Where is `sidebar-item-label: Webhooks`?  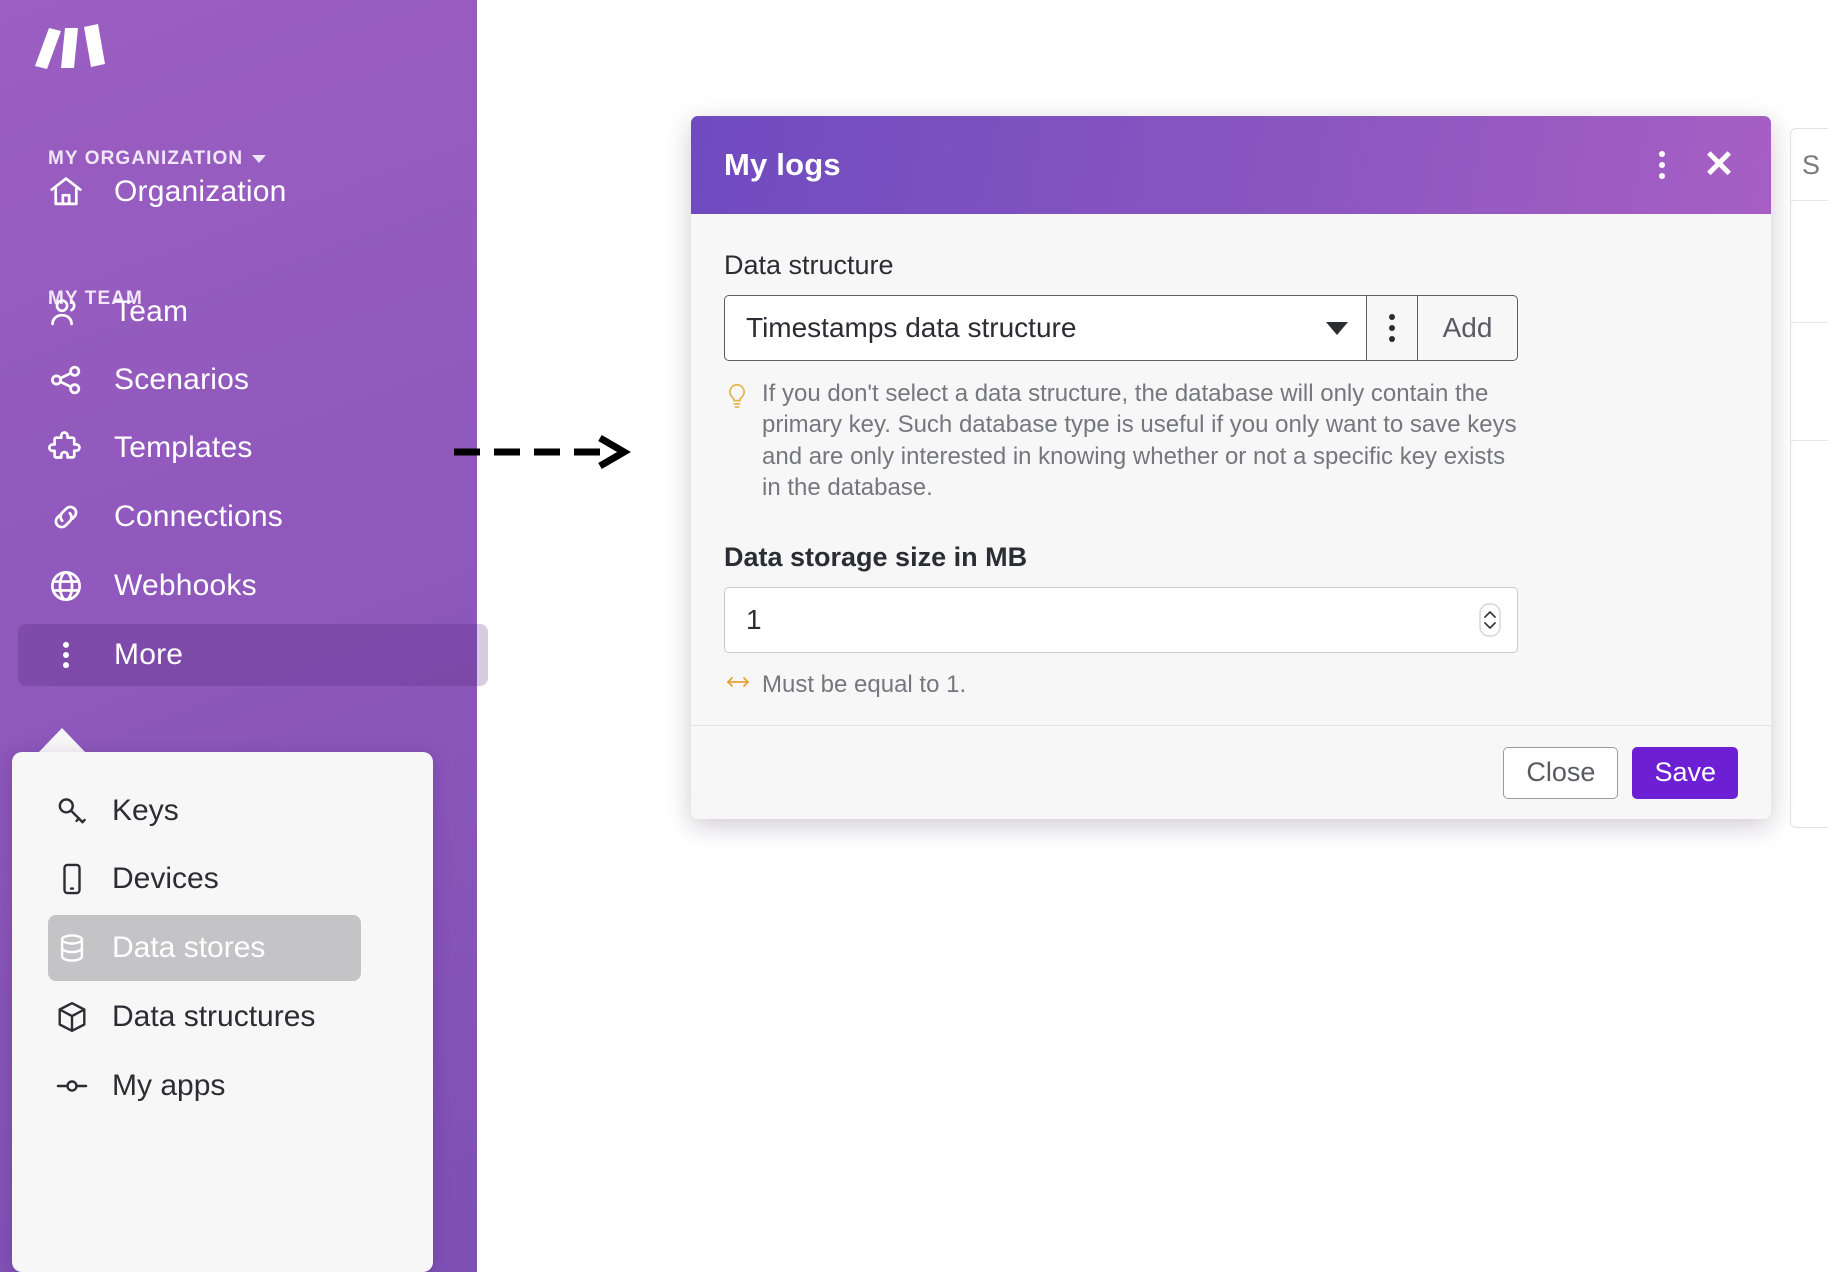
sidebar-item-label: Webhooks is located at coordinates (185, 585).